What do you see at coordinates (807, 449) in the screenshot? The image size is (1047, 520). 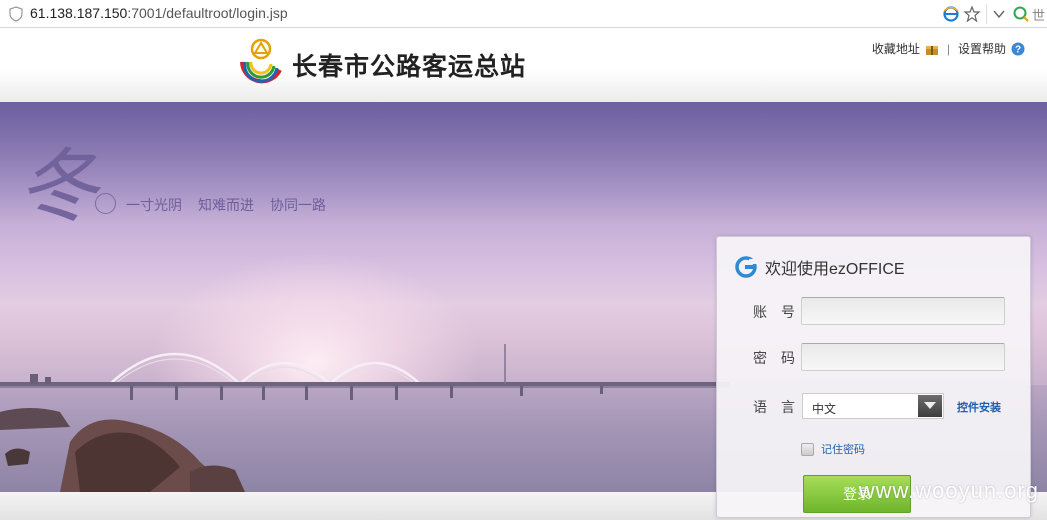 I see `remember-checkbox` at bounding box center [807, 449].